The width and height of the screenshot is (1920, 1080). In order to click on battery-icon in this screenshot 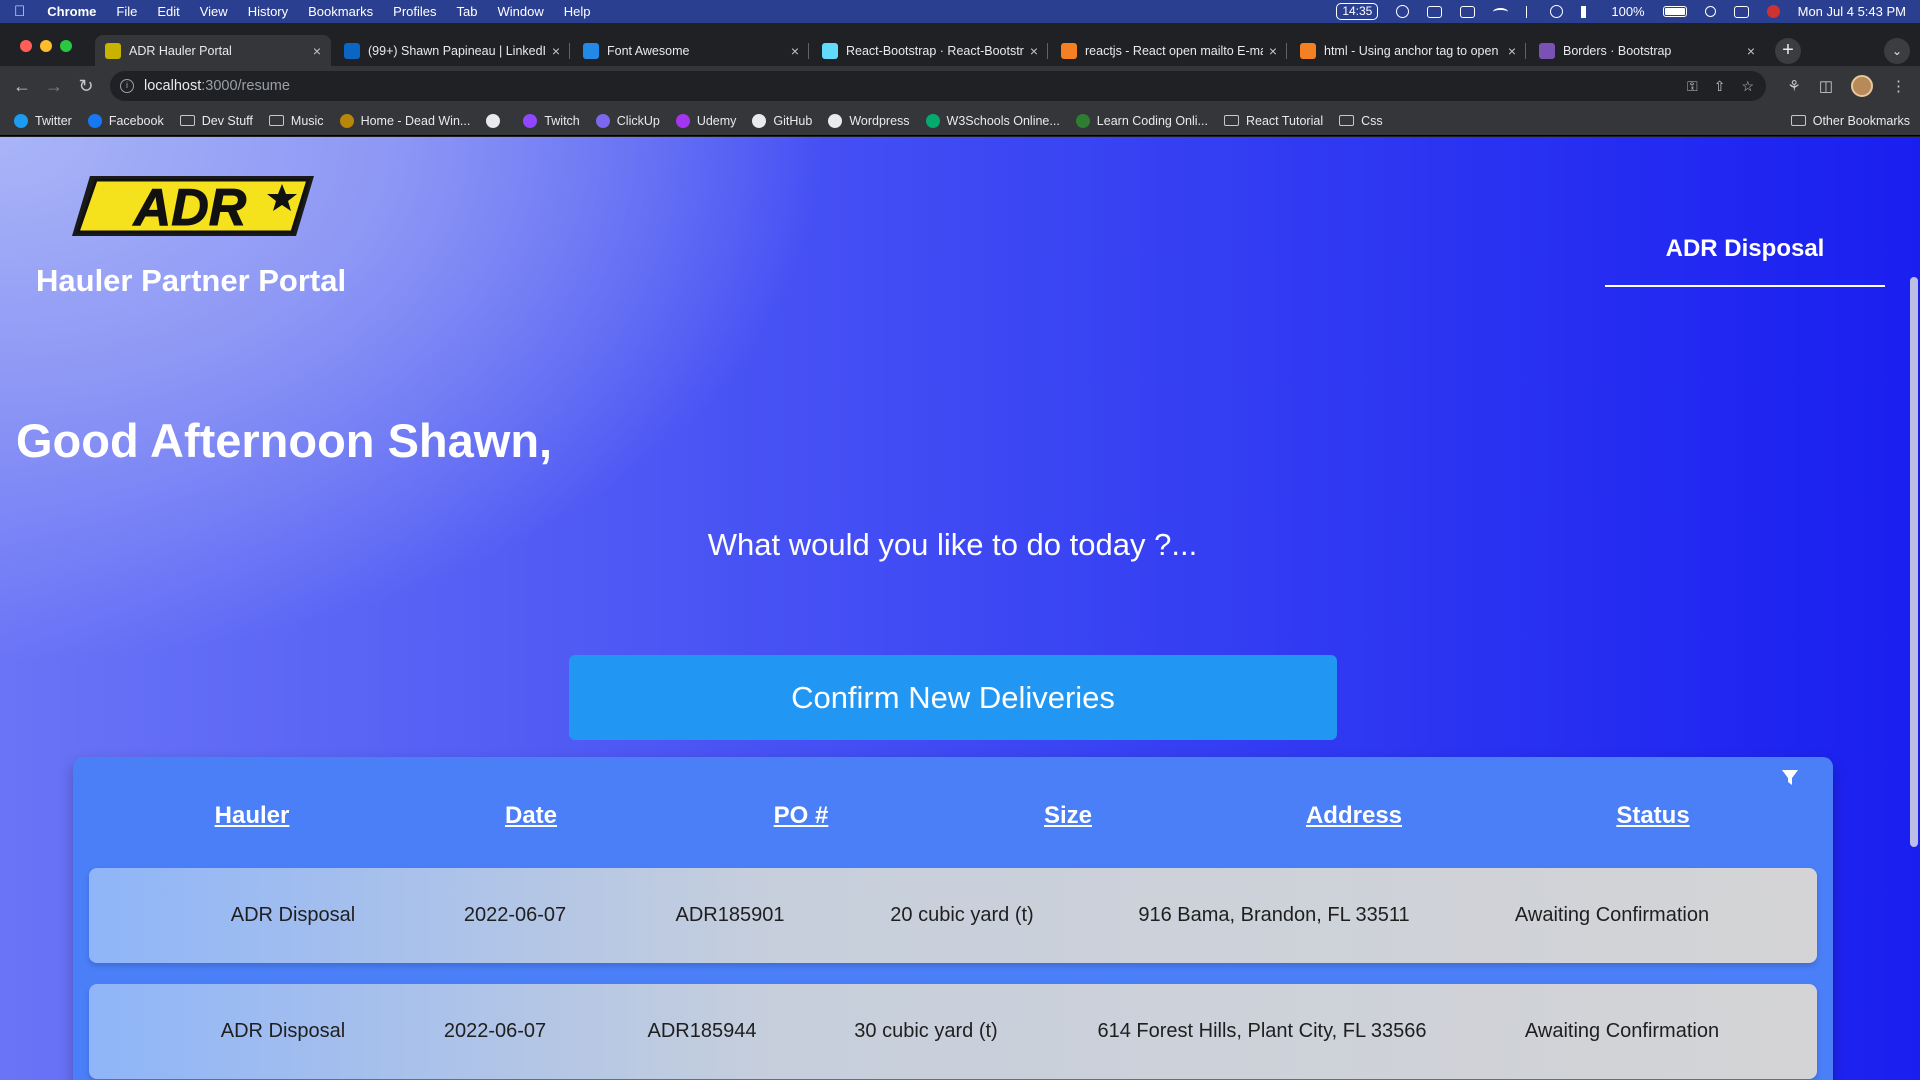, I will do `click(1674, 11)`.